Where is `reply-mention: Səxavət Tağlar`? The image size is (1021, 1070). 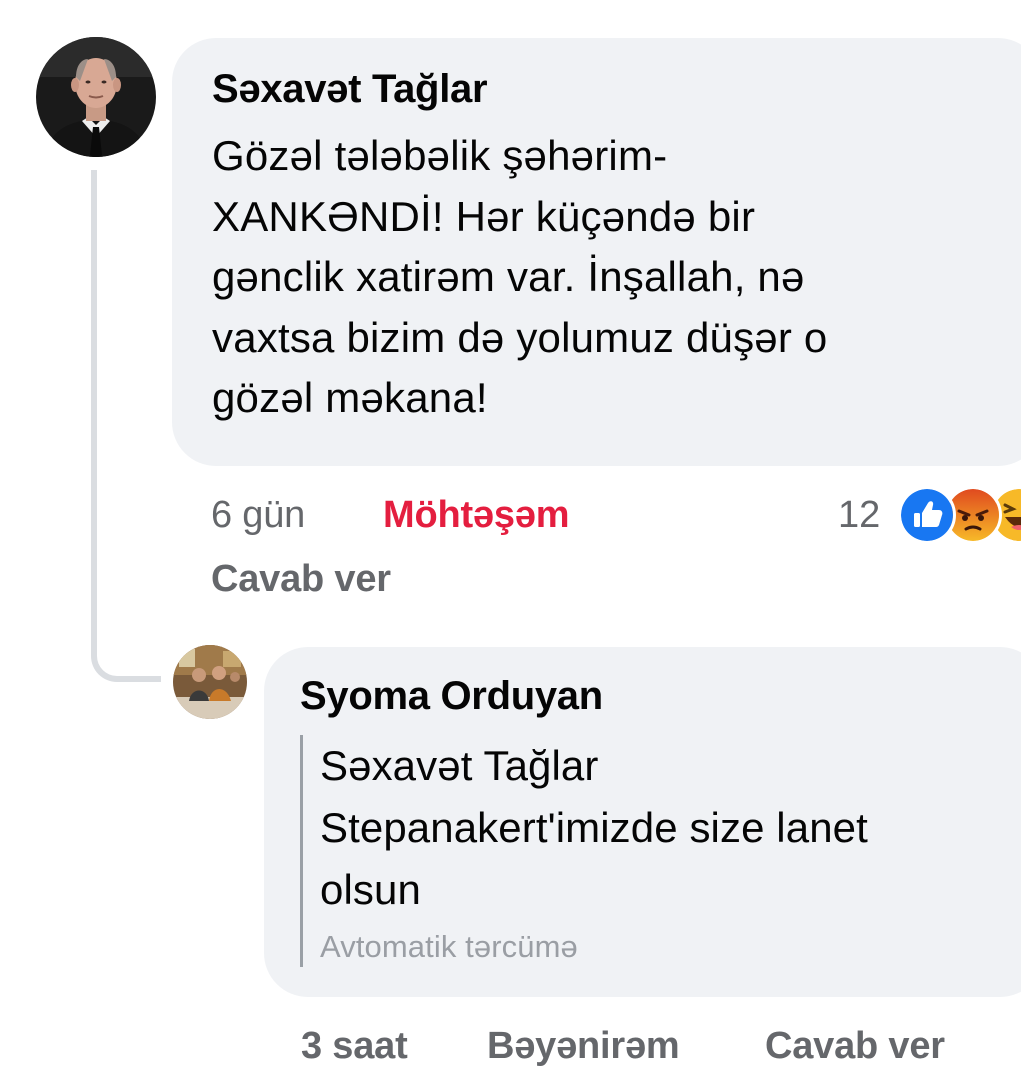 reply-mention: Səxavət Tağlar is located at coordinates (664, 766).